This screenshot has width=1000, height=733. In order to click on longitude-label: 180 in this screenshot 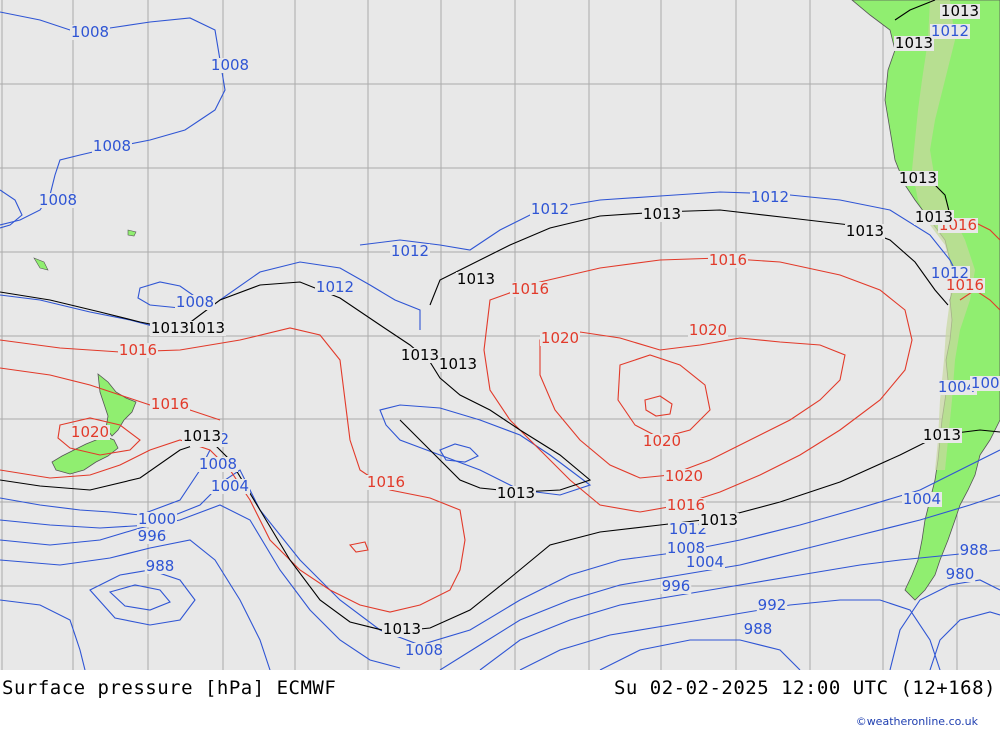, I will do `click(147, 669)`.